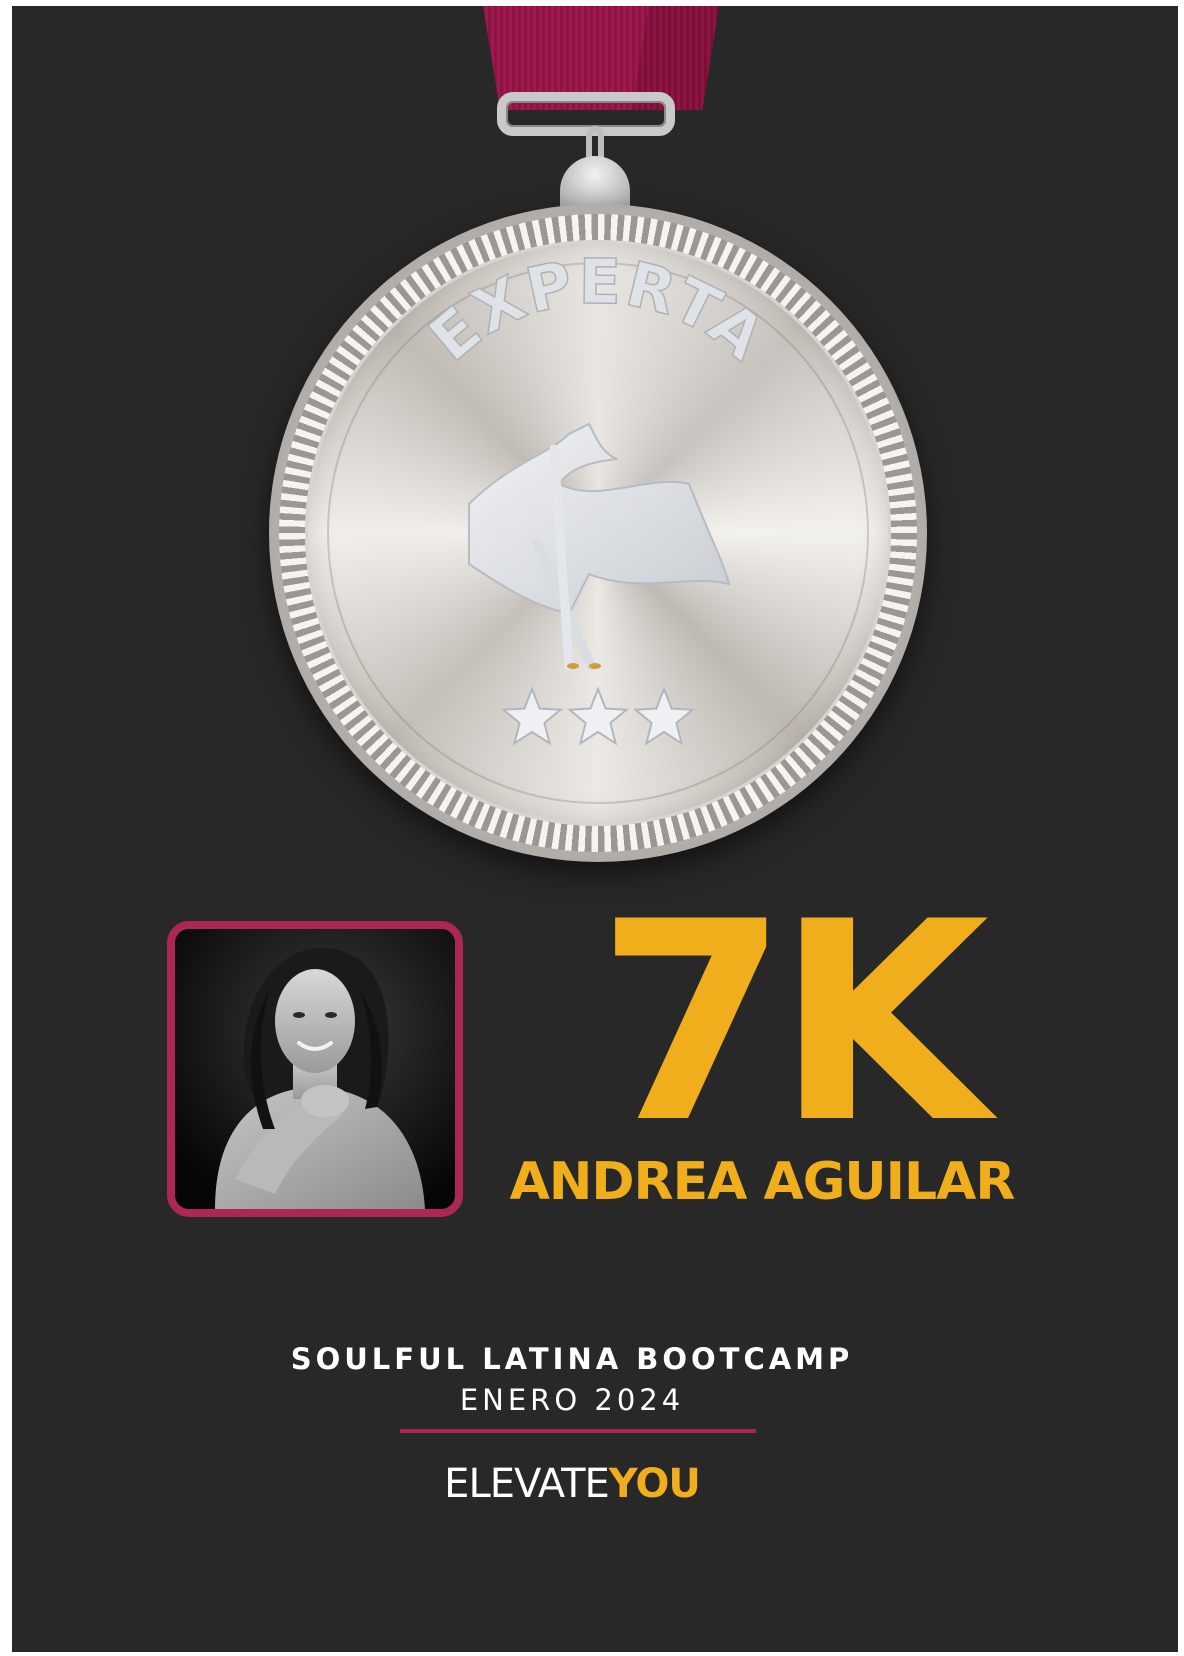 The image size is (1184, 1656). What do you see at coordinates (527, 1484) in the screenshot?
I see `brand-prefix: ELEVATE` at bounding box center [527, 1484].